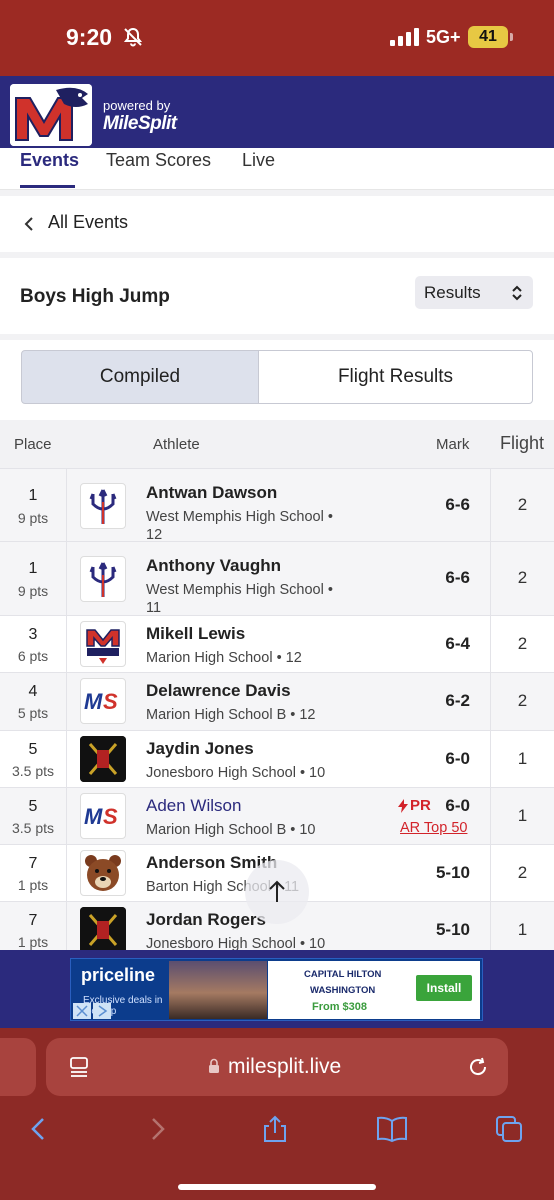 The height and width of the screenshot is (1200, 554). Describe the element at coordinates (176, 444) in the screenshot. I see `header-athlete: Athlete` at that location.